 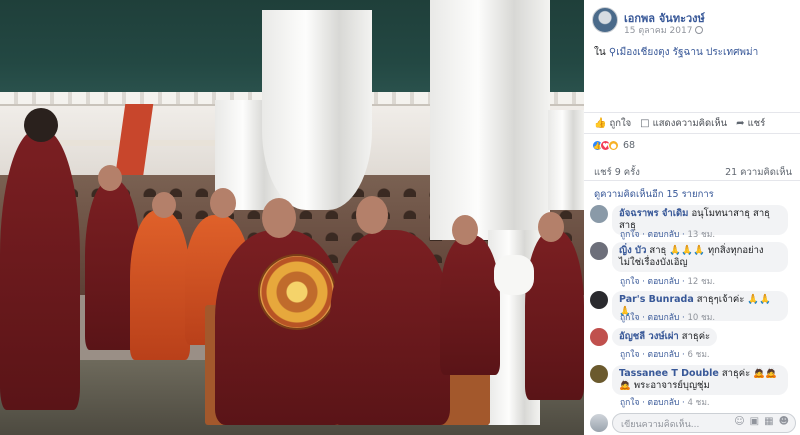 What do you see at coordinates (566, 160) in the screenshot?
I see `photo-curtain-far-right` at bounding box center [566, 160].